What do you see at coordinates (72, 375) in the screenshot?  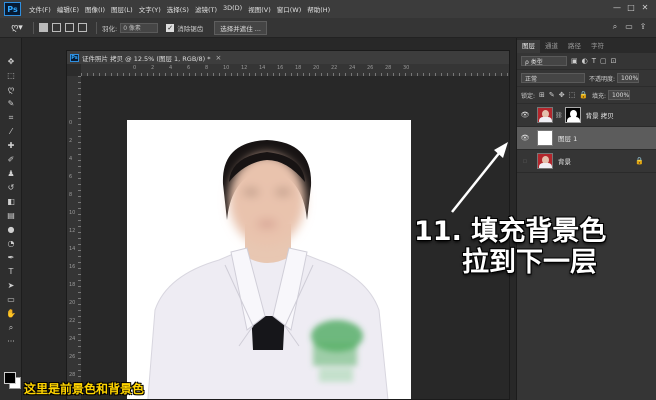 I see `ruler-tick: 28` at bounding box center [72, 375].